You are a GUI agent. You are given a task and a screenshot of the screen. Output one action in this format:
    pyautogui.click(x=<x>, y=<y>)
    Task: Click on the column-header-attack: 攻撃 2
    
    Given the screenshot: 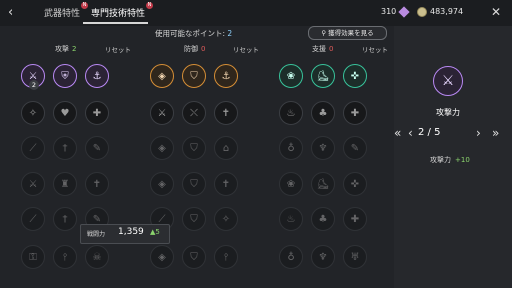 What is the action you would take?
    pyautogui.click(x=65, y=49)
    